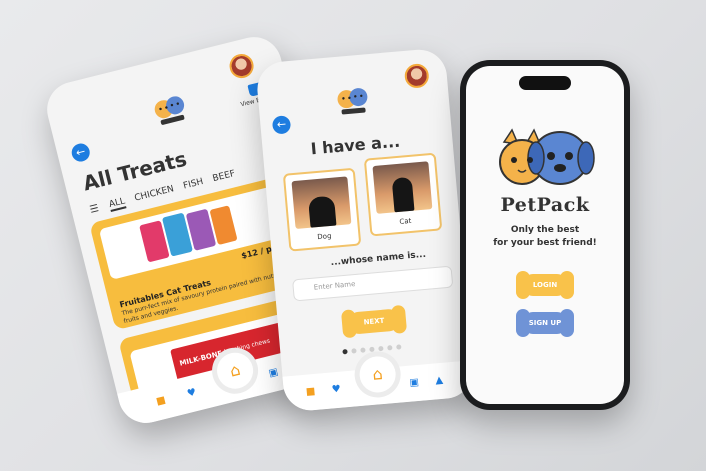 The height and width of the screenshot is (471, 706). I want to click on pet-option-cat: Cat, so click(403, 194).